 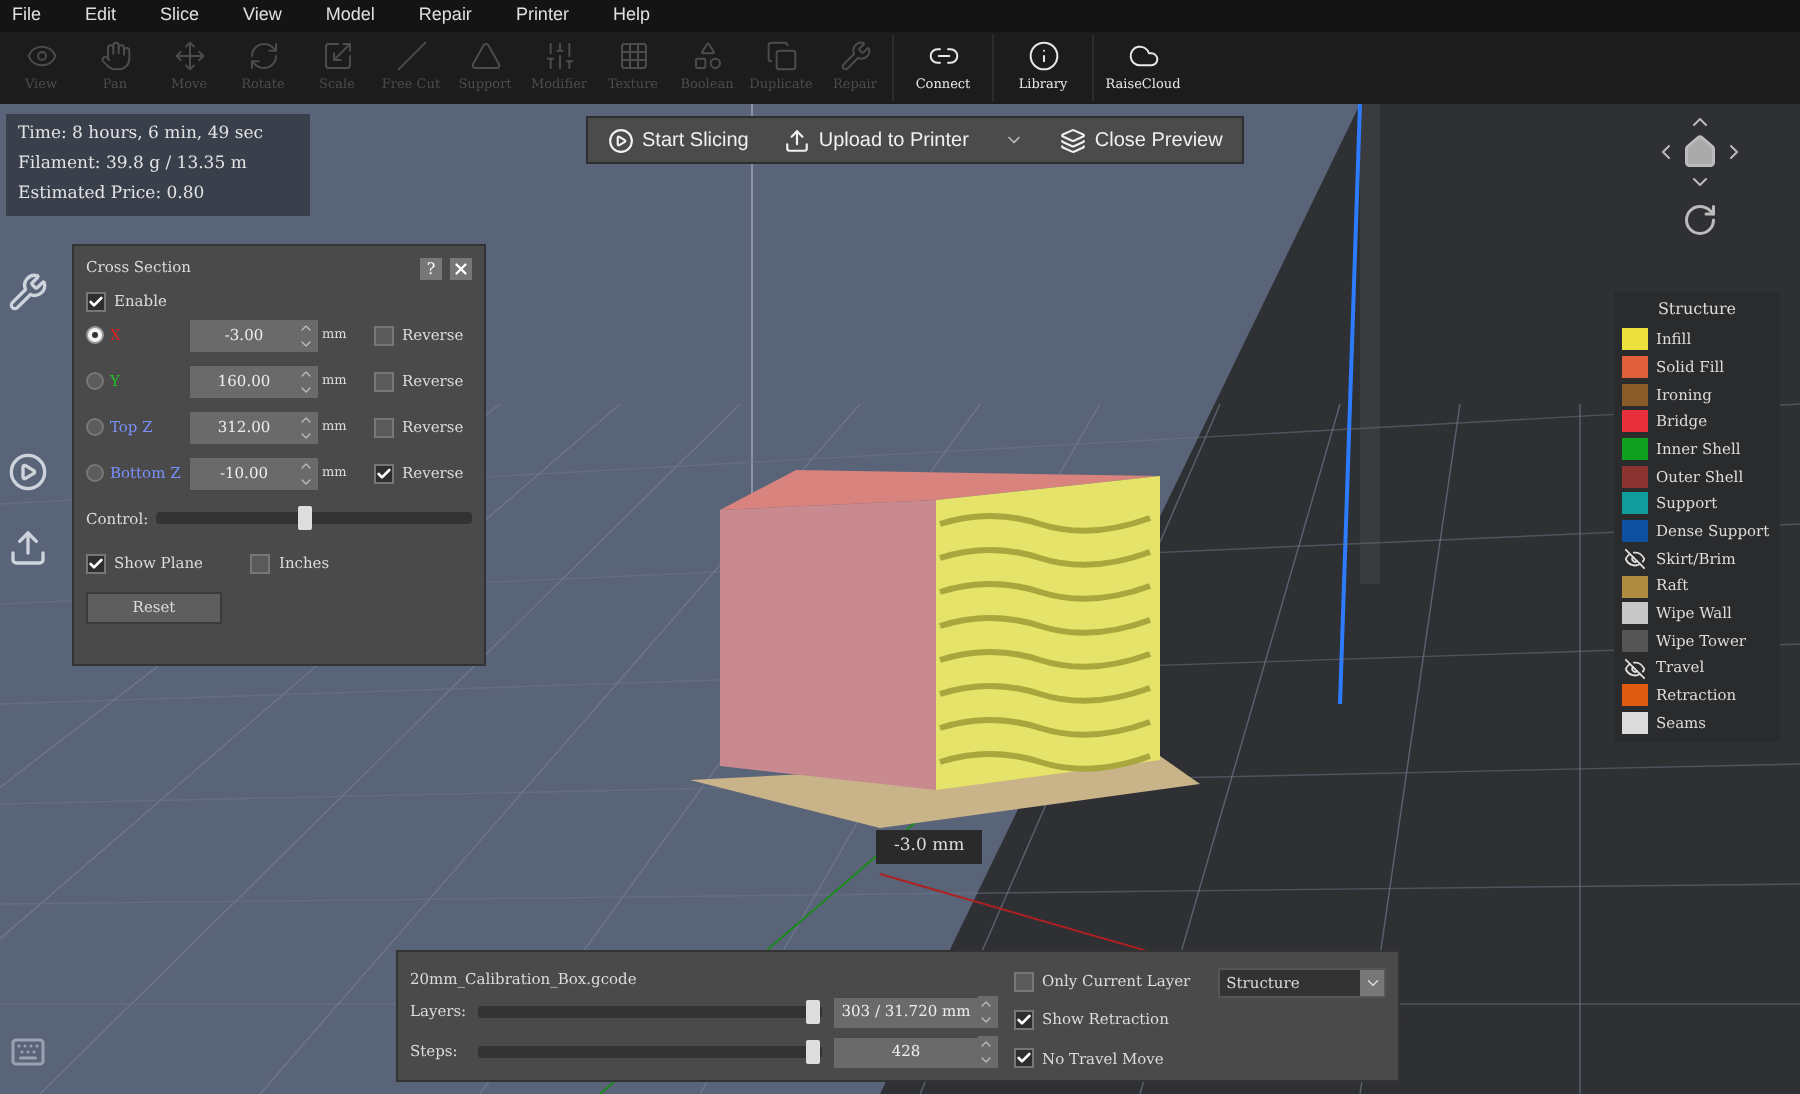 I want to click on wrench-icon, so click(x=28, y=292).